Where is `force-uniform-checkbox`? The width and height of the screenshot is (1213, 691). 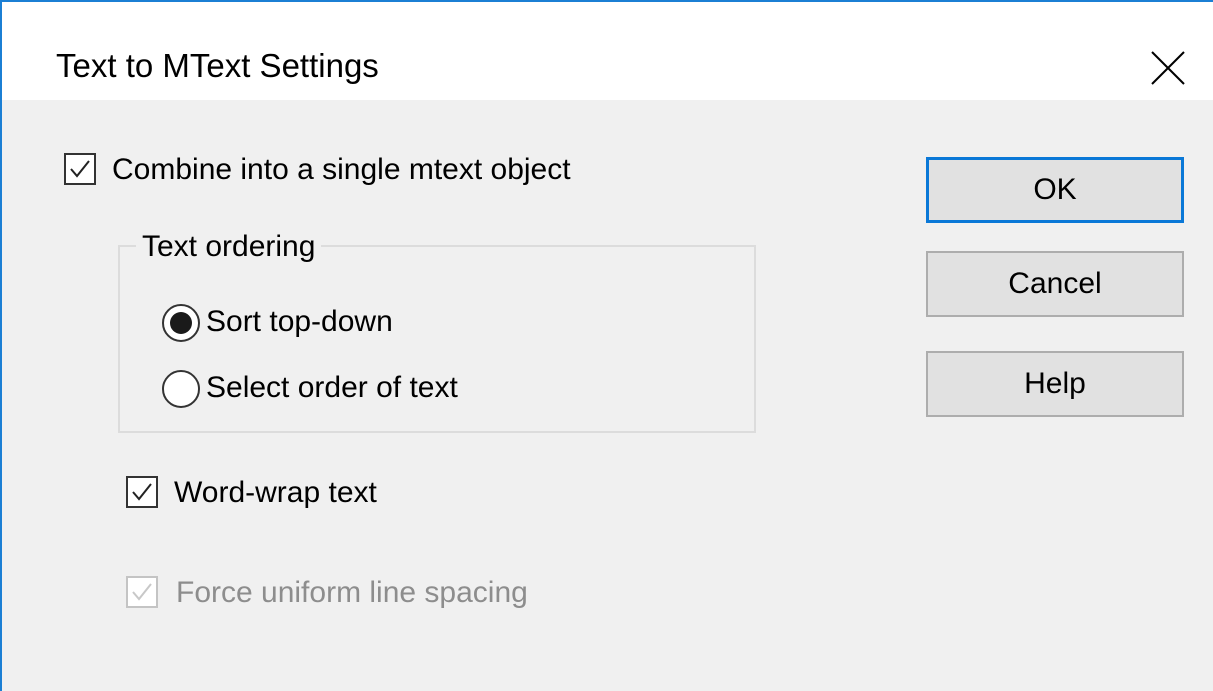
force-uniform-checkbox is located at coordinates (142, 592).